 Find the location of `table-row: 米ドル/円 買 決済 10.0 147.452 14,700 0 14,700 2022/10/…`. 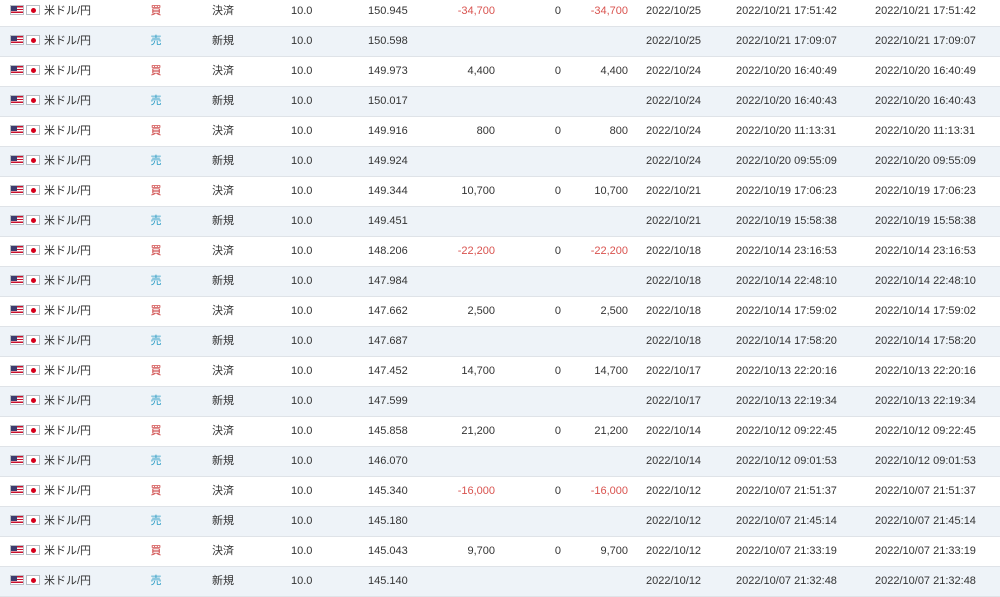

table-row: 米ドル/円 買 決済 10.0 147.452 14,700 0 14,700 2022/10/… is located at coordinates (500, 372).